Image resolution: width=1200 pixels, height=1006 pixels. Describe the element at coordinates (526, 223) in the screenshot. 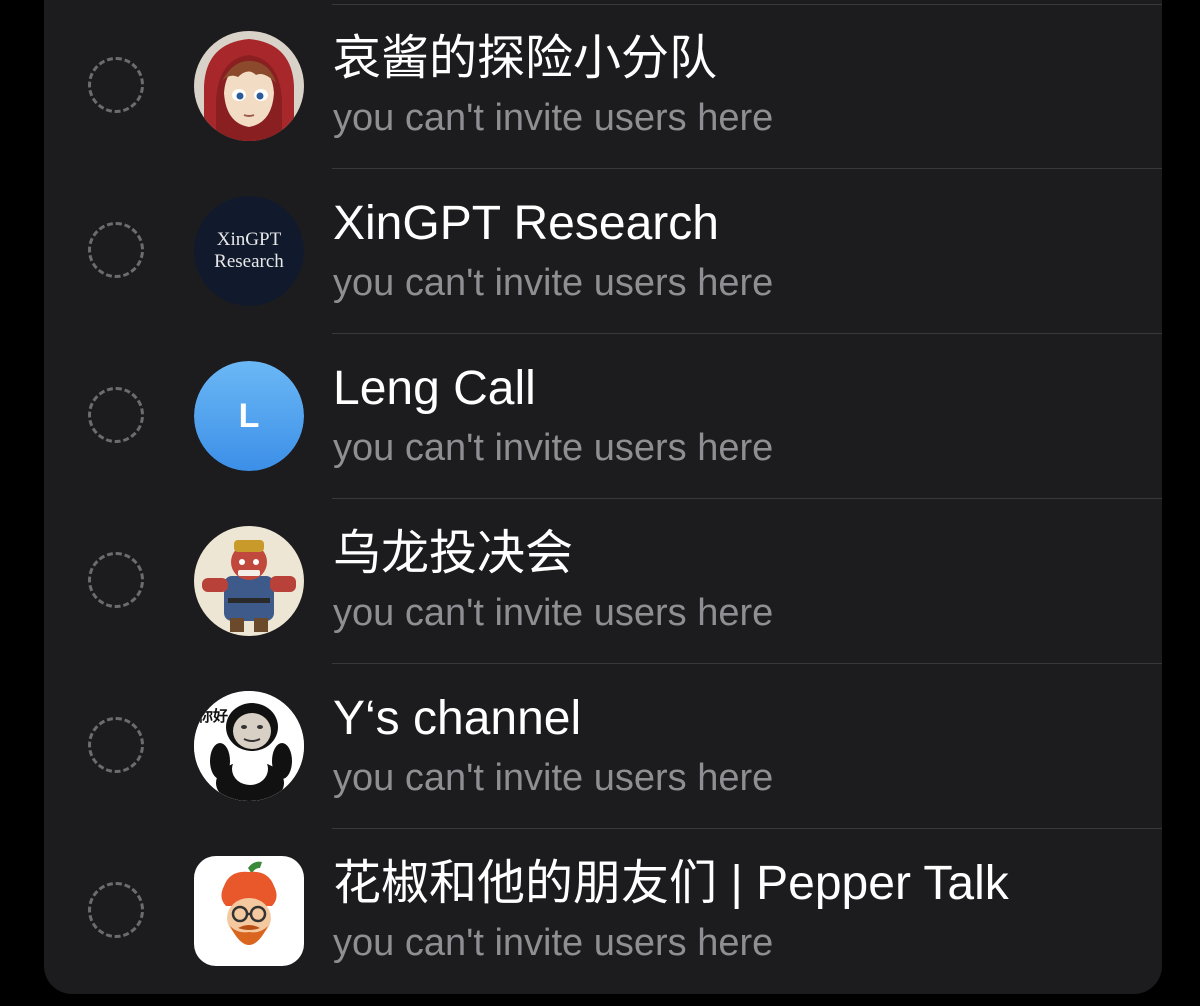

I see `chat-title: XinGPT Research` at that location.